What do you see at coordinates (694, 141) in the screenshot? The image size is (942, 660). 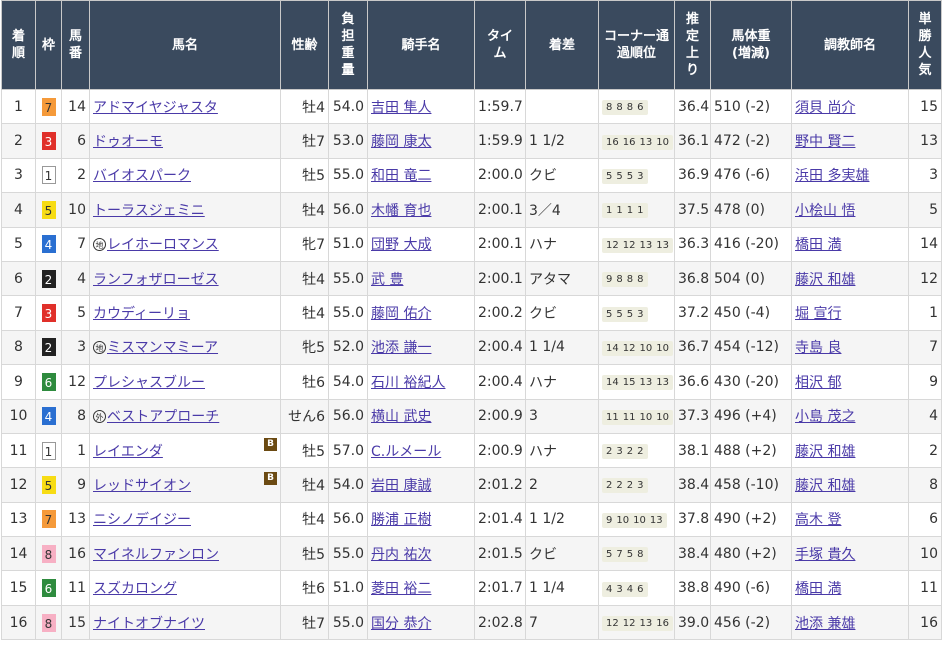 I see `last3f-value: 36.1` at bounding box center [694, 141].